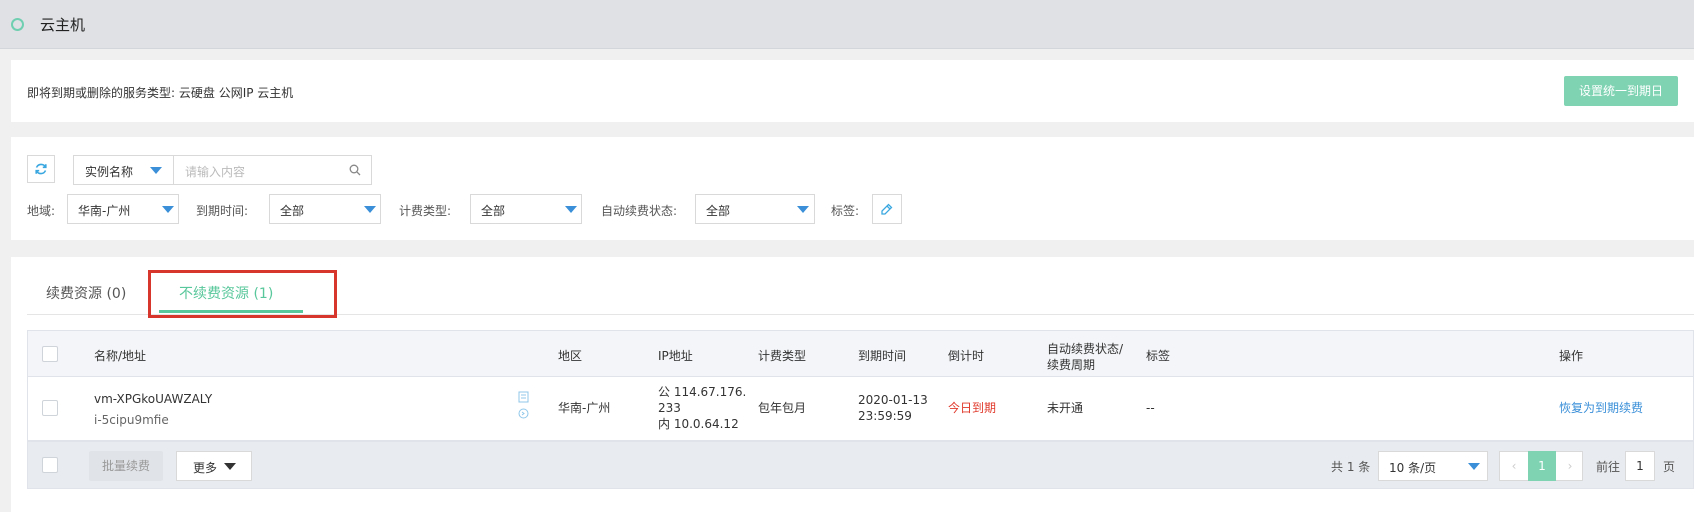 Image resolution: width=1694 pixels, height=512 pixels. I want to click on more-label: 更多, so click(205, 468).